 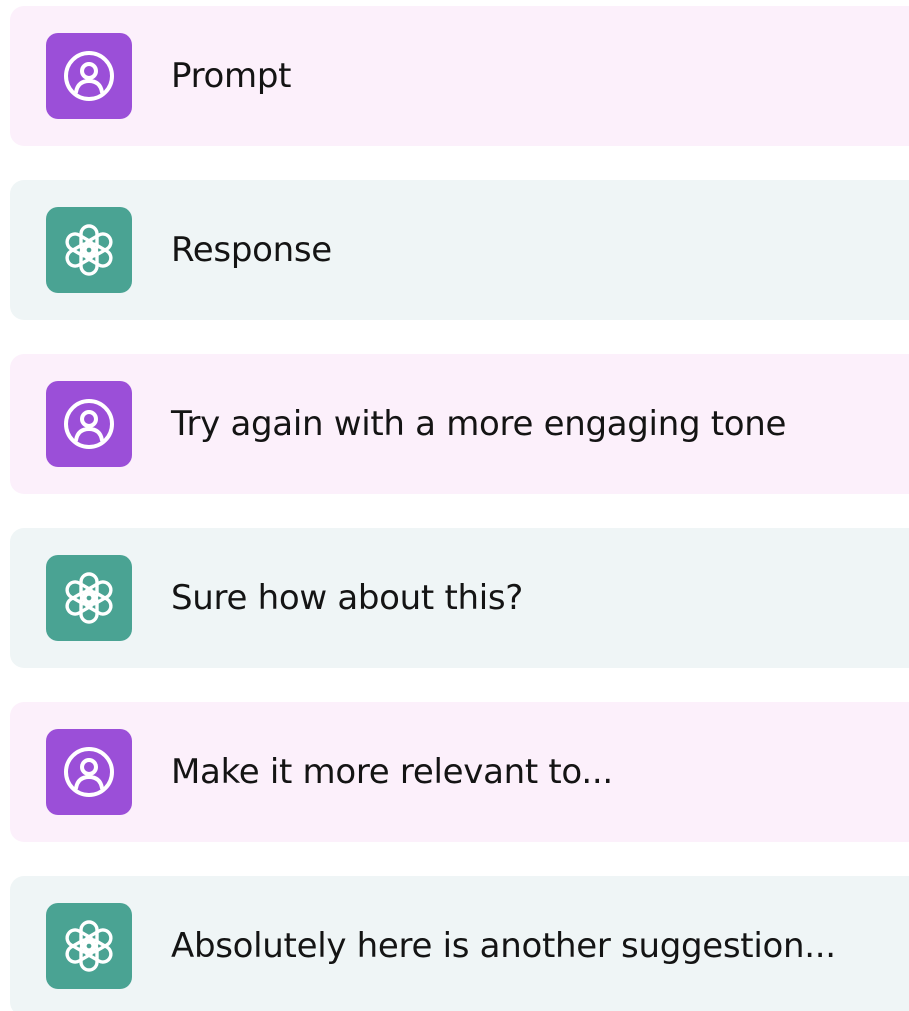 What do you see at coordinates (251, 250) in the screenshot?
I see `message-text: Response` at bounding box center [251, 250].